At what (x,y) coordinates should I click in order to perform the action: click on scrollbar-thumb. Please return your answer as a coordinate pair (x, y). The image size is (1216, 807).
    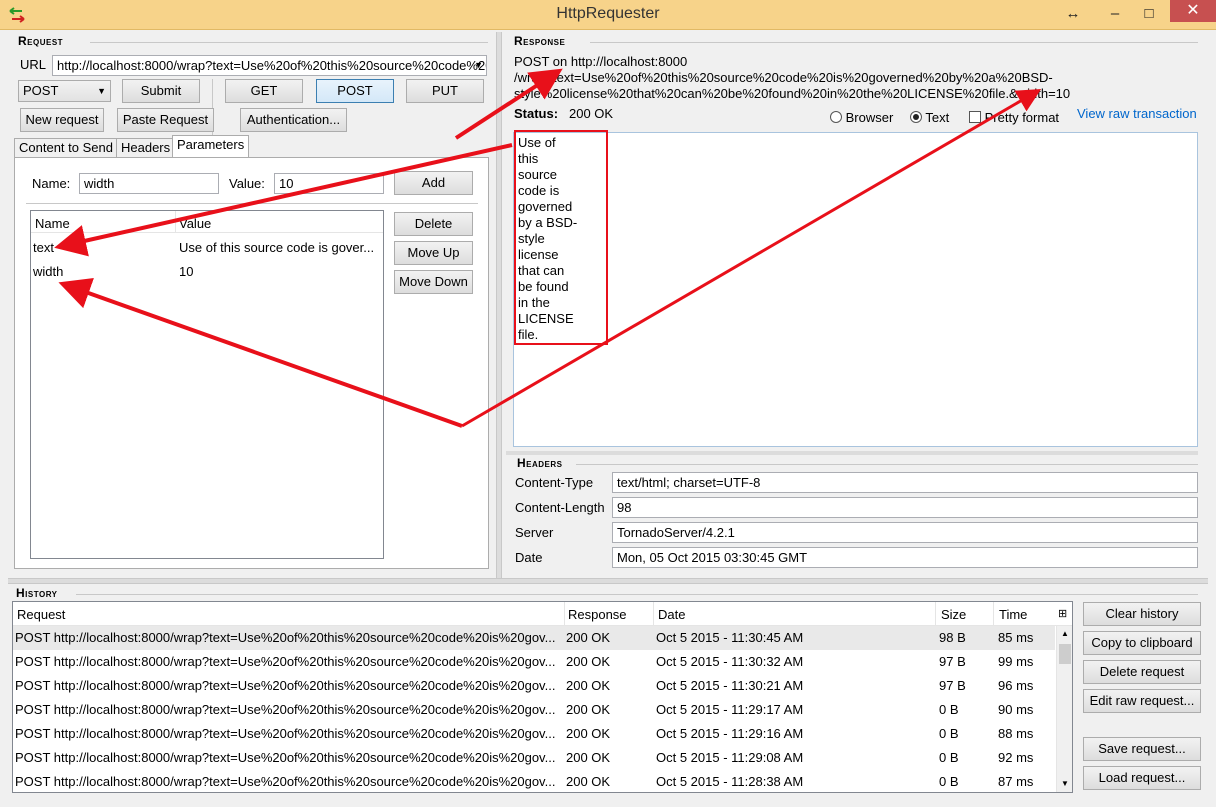
    Looking at the image, I should click on (1065, 654).